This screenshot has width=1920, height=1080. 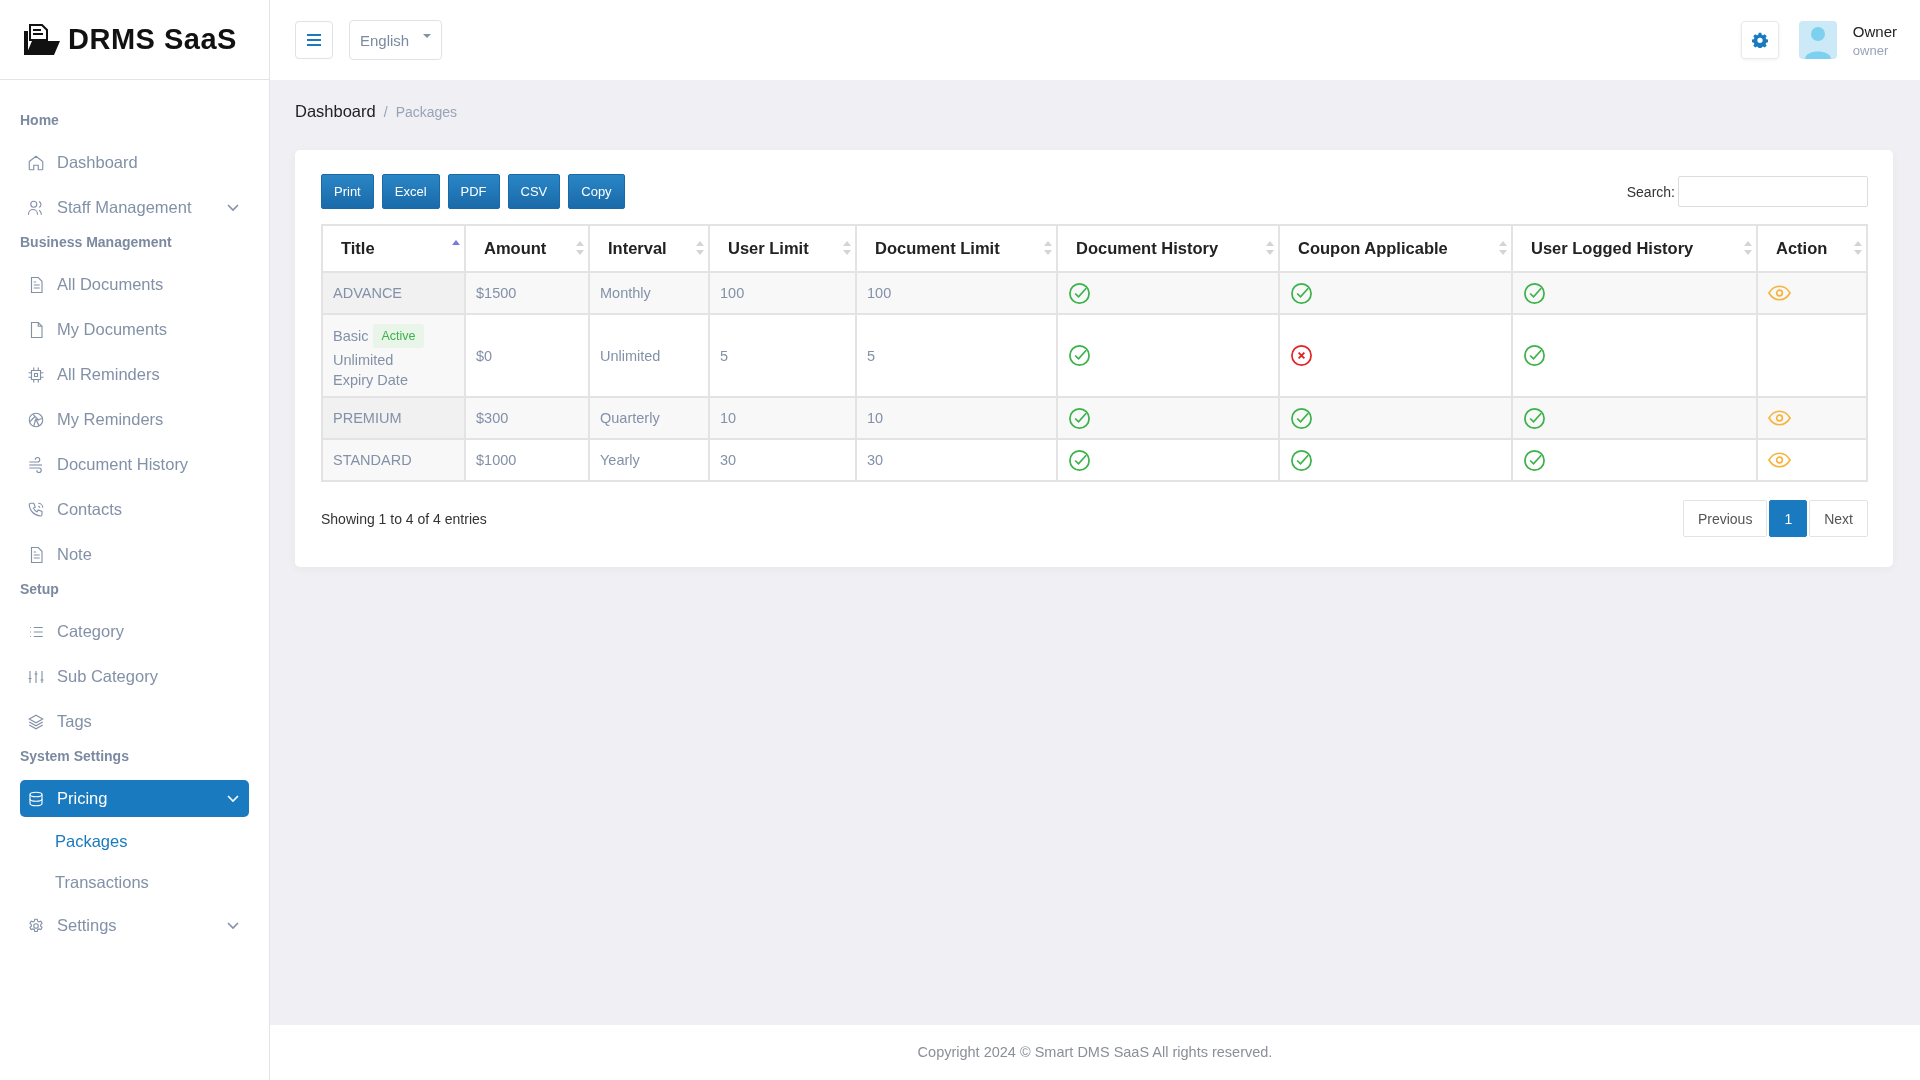 What do you see at coordinates (84, 882) in the screenshot?
I see `nav-subitem: Transactions` at bounding box center [84, 882].